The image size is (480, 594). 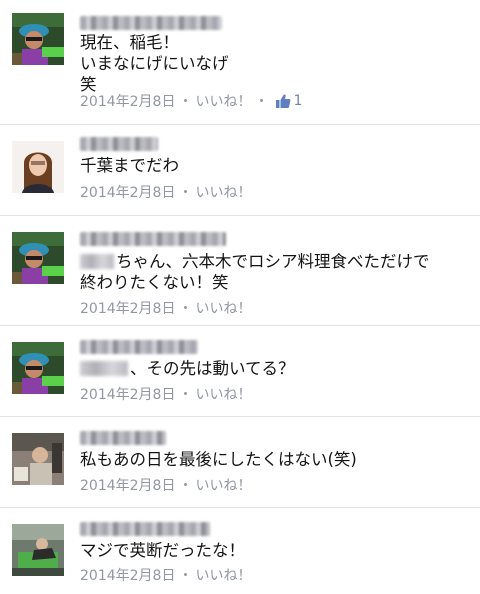 I want to click on comment-text: 、その先は動いてる？, so click(x=275, y=368).